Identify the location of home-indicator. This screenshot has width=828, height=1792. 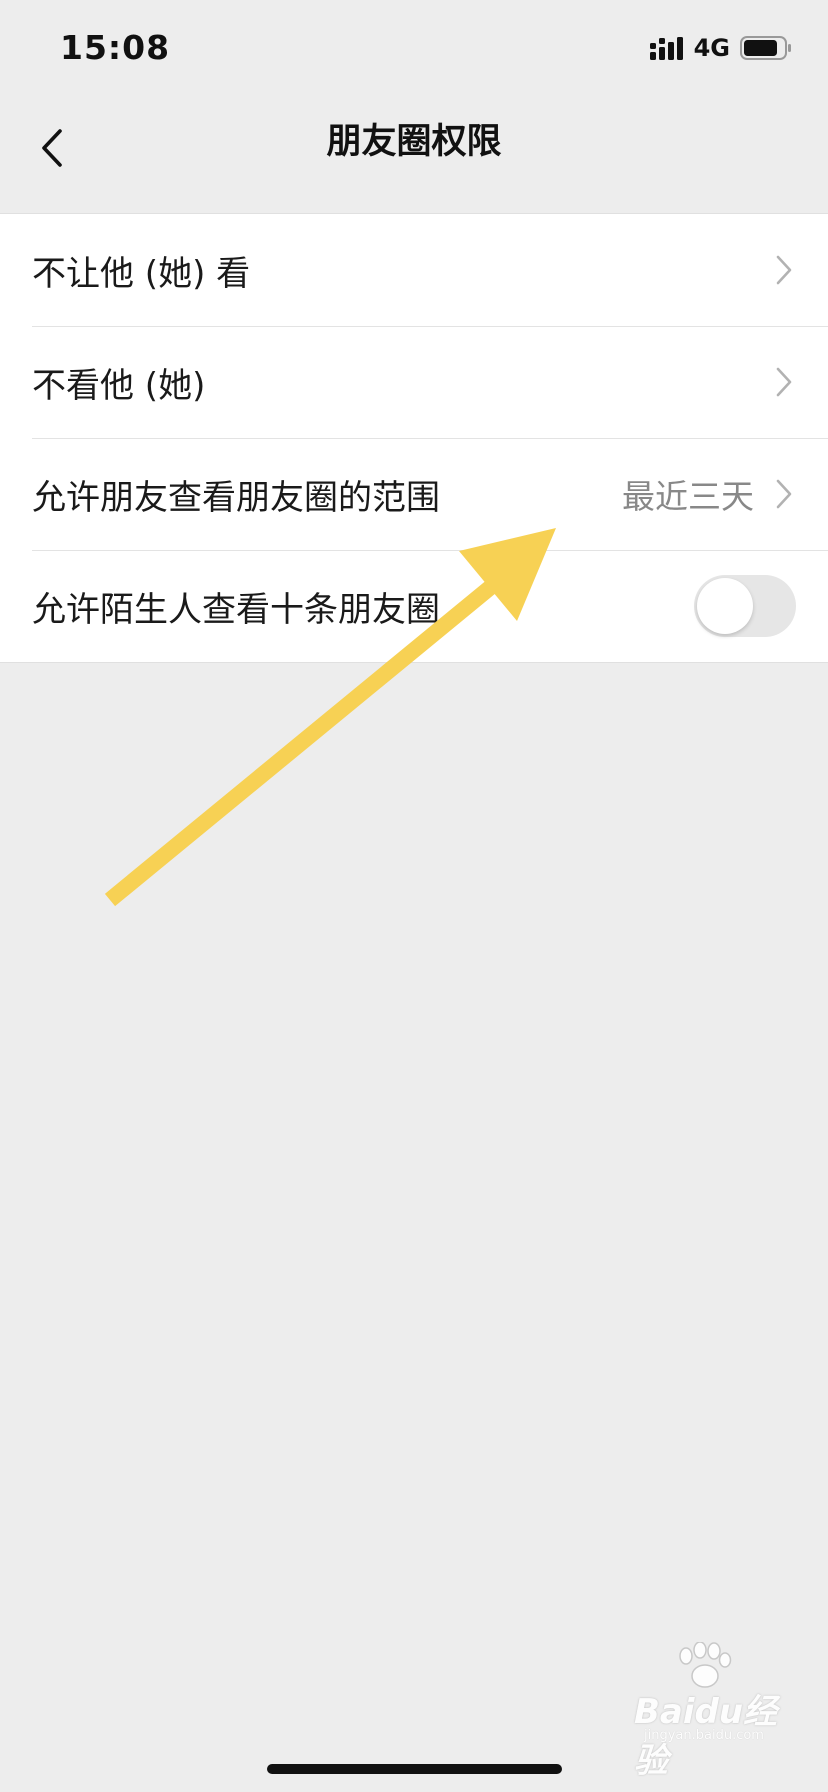
(414, 1769).